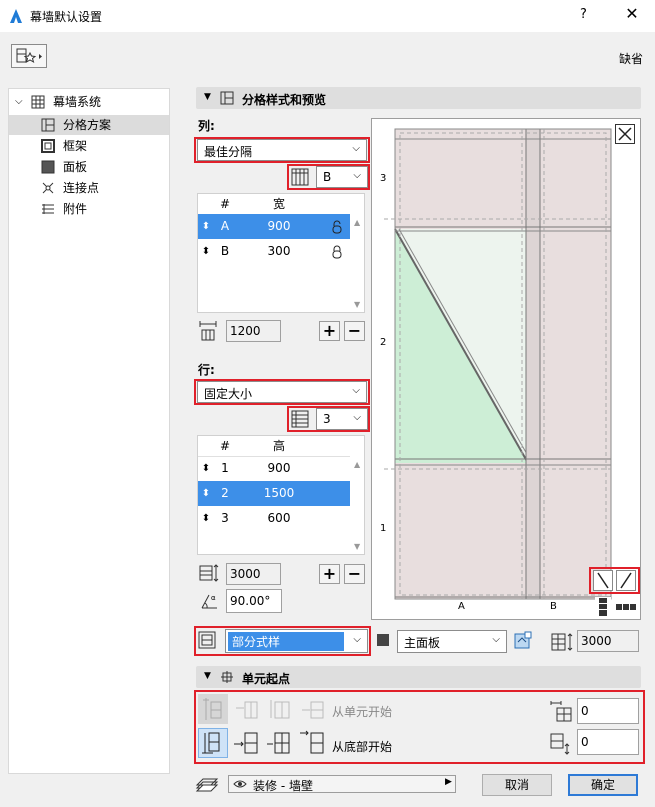 The width and height of the screenshot is (655, 807). Describe the element at coordinates (383, 640) in the screenshot. I see `panel-square-icon` at that location.